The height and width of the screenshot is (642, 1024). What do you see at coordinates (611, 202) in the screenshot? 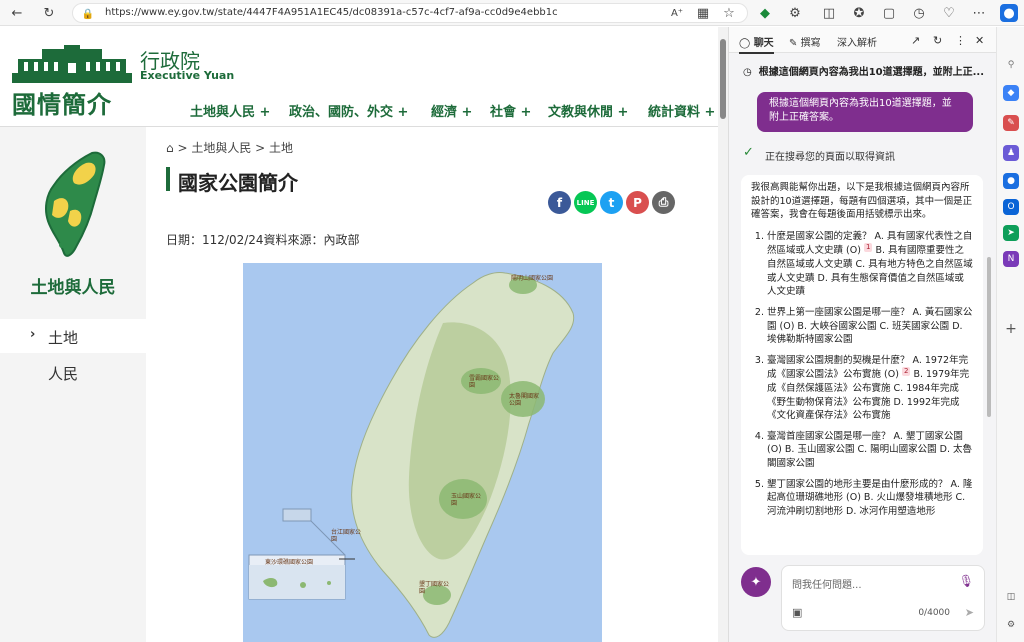
I see `twitter-icon: t` at bounding box center [611, 202].